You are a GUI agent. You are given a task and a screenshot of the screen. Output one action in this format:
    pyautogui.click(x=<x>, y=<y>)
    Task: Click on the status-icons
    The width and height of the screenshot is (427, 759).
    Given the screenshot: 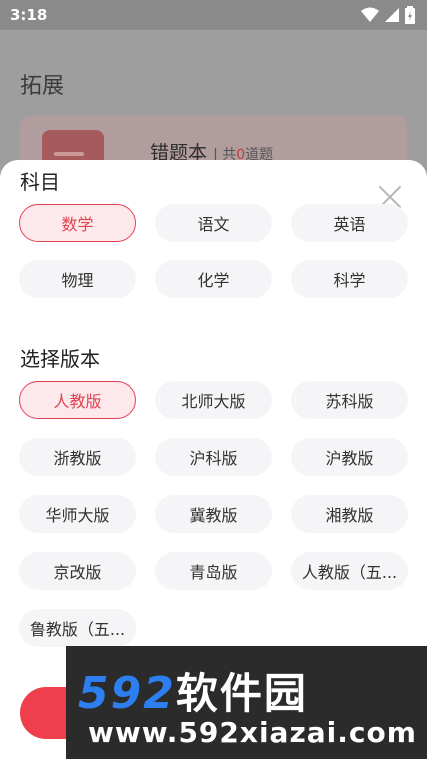 What is the action you would take?
    pyautogui.click(x=388, y=15)
    